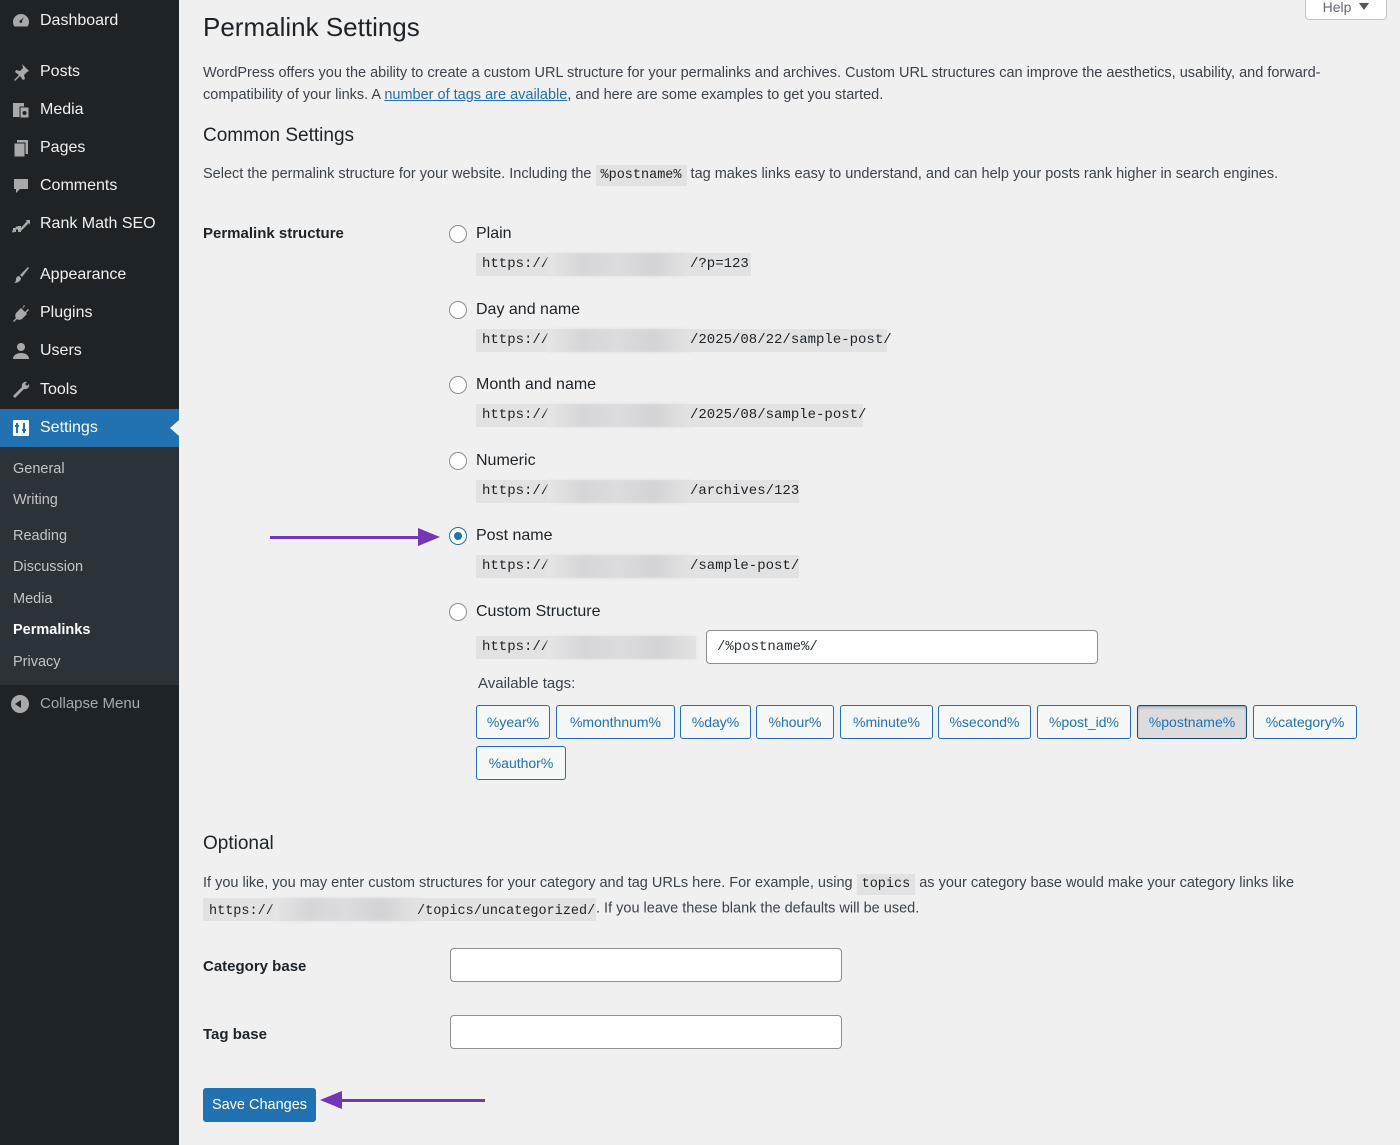 The image size is (1400, 1145). Describe the element at coordinates (984, 722) in the screenshot. I see `tag-button-second: %second%` at that location.